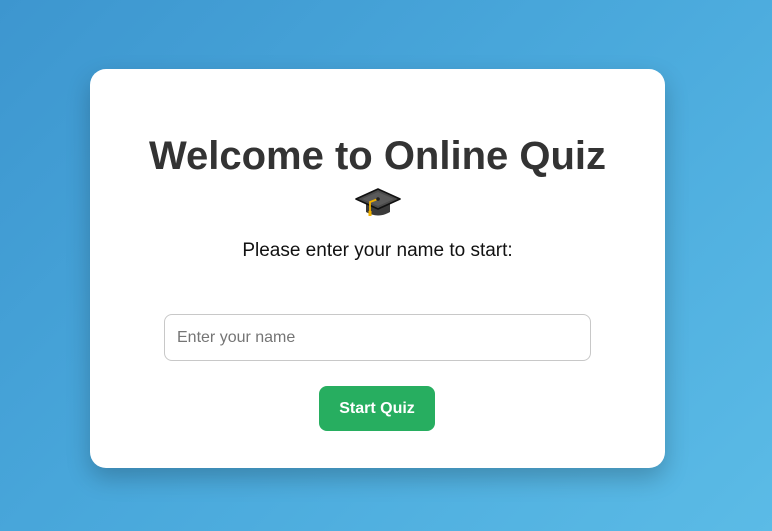 The image size is (772, 531). What do you see at coordinates (377, 203) in the screenshot?
I see `graduation-cap-icon` at bounding box center [377, 203].